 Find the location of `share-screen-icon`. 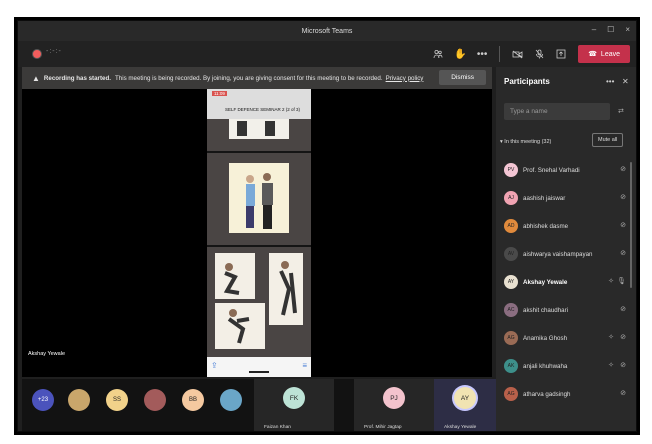

share-screen-icon is located at coordinates (561, 54).